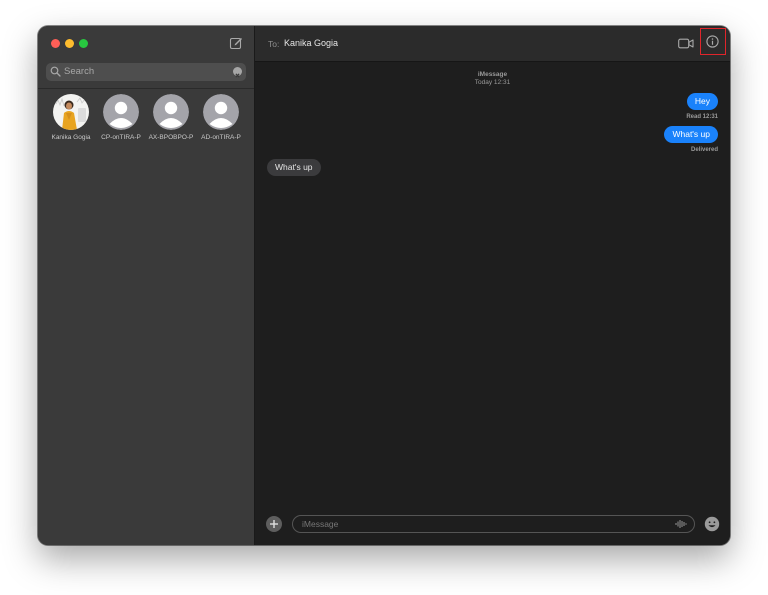 Image resolution: width=768 pixels, height=595 pixels. I want to click on contact-photo, so click(71, 112).